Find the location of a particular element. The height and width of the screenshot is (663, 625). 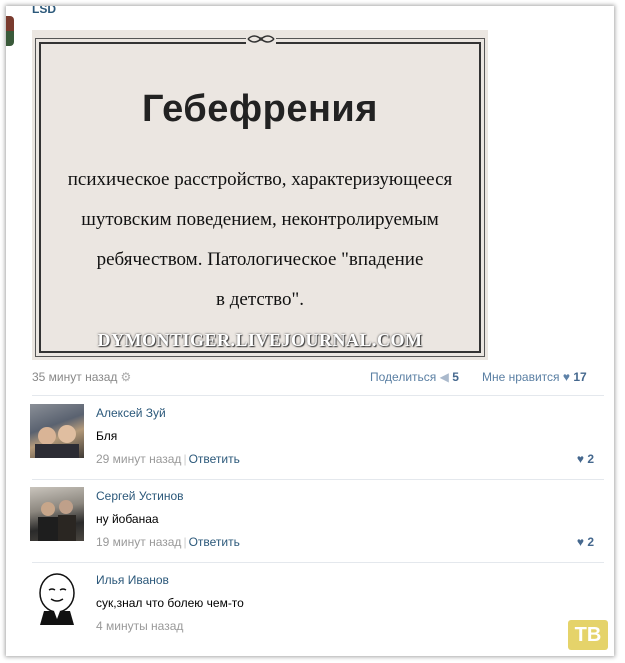

share-count: 5 is located at coordinates (455, 377).